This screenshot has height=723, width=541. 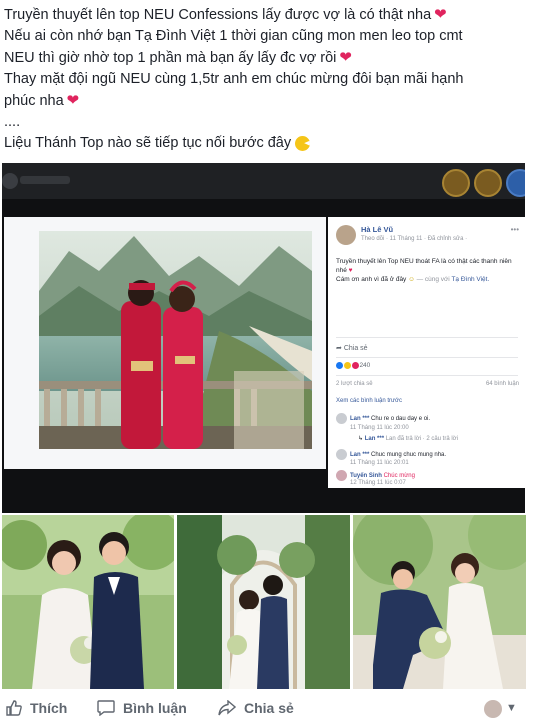 I want to click on reaction-count: 240, so click(x=365, y=366).